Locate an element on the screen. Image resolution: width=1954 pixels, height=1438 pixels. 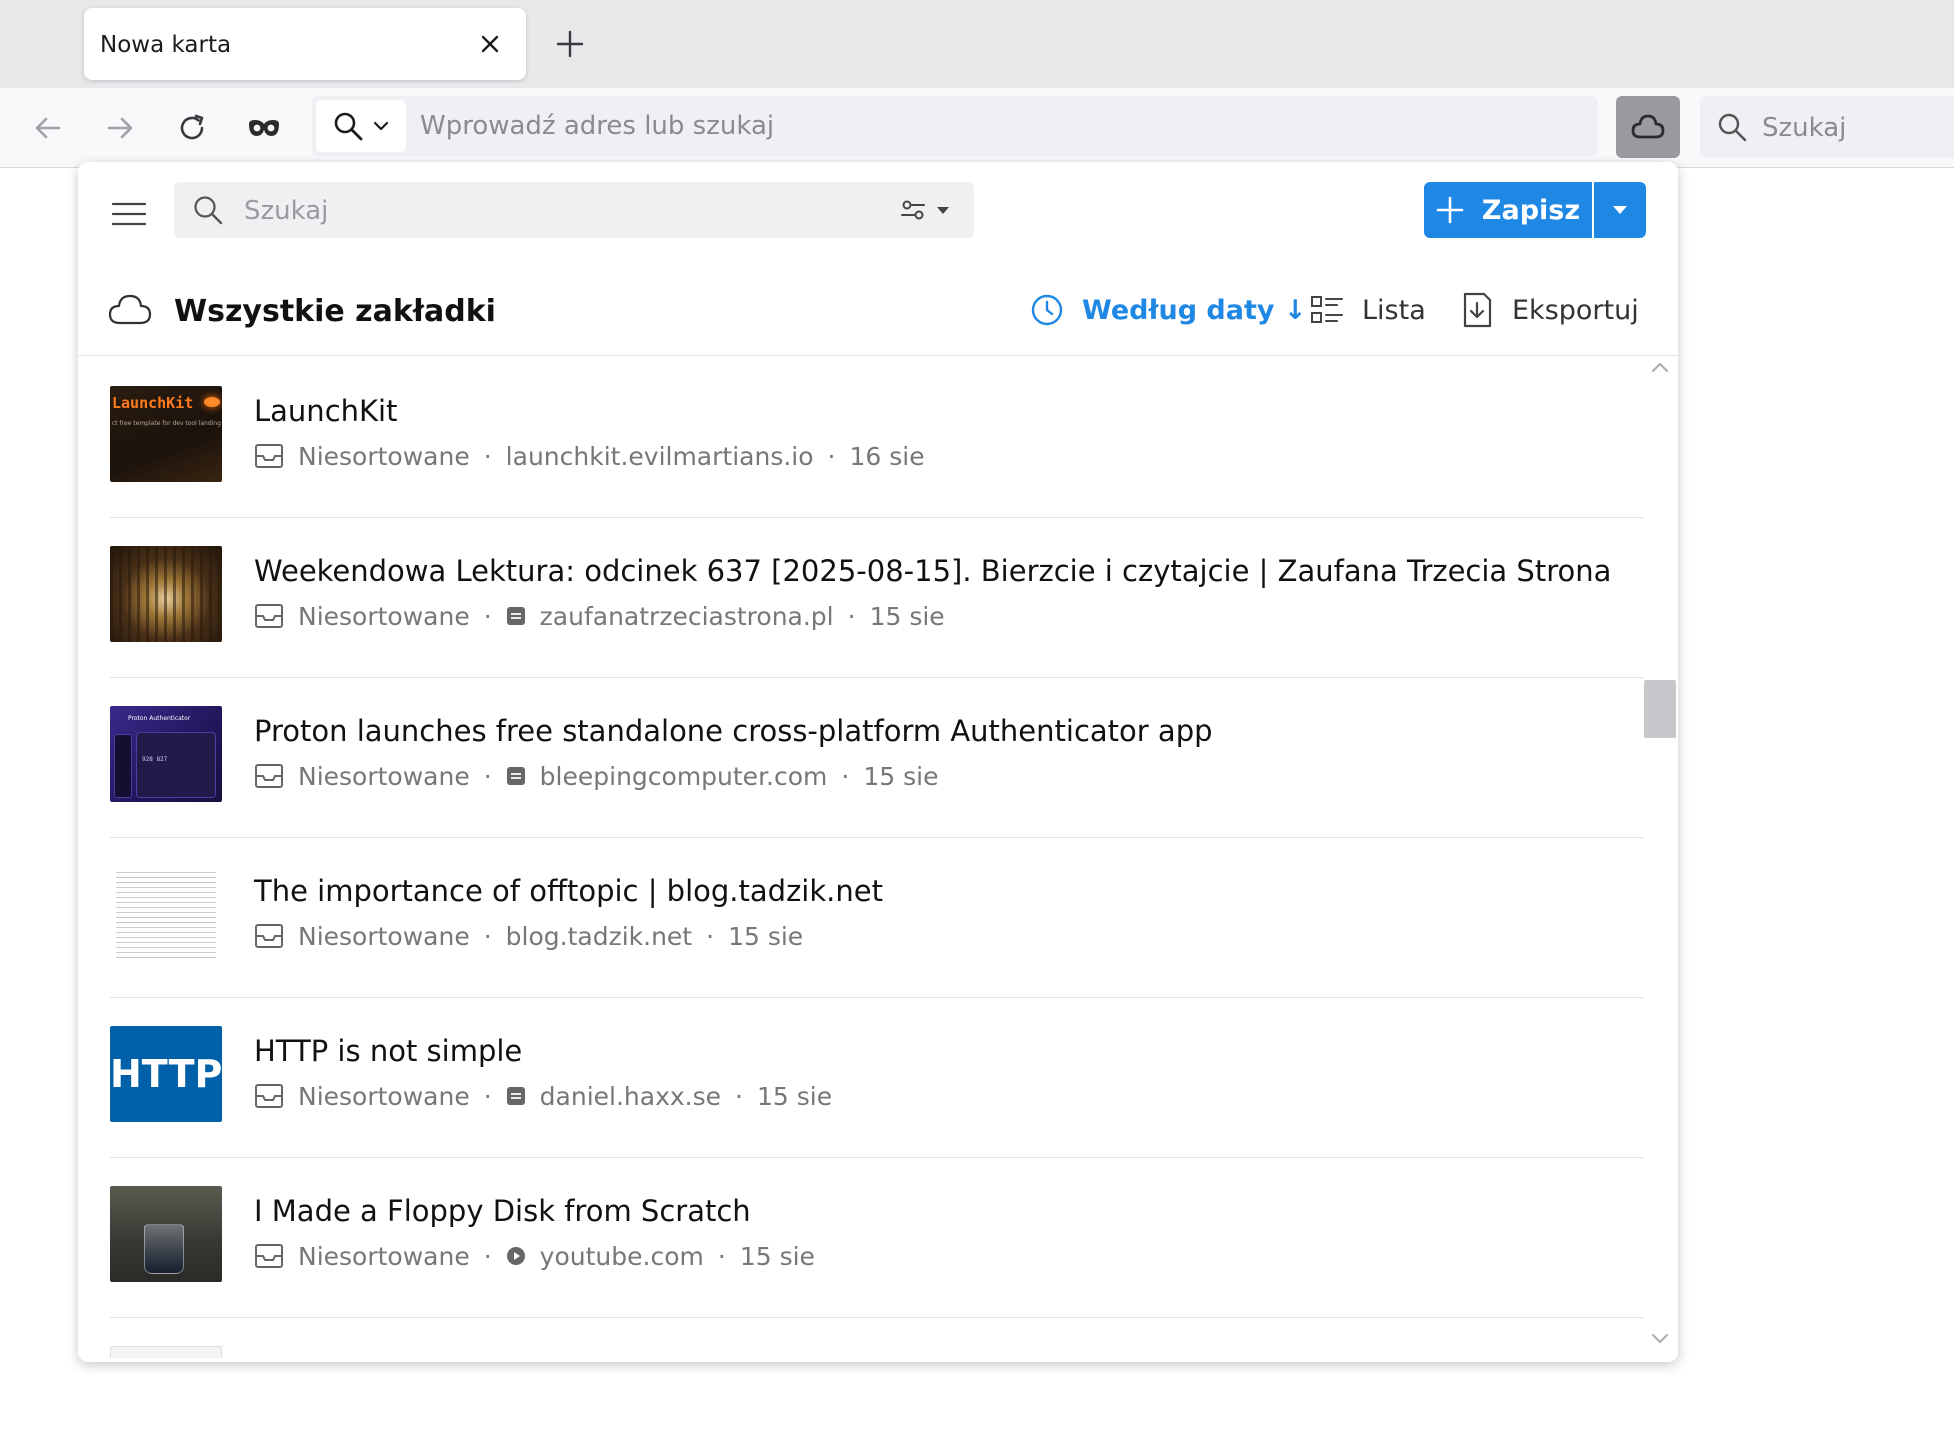
domain: bleepingcomputer.com is located at coordinates (683, 776).